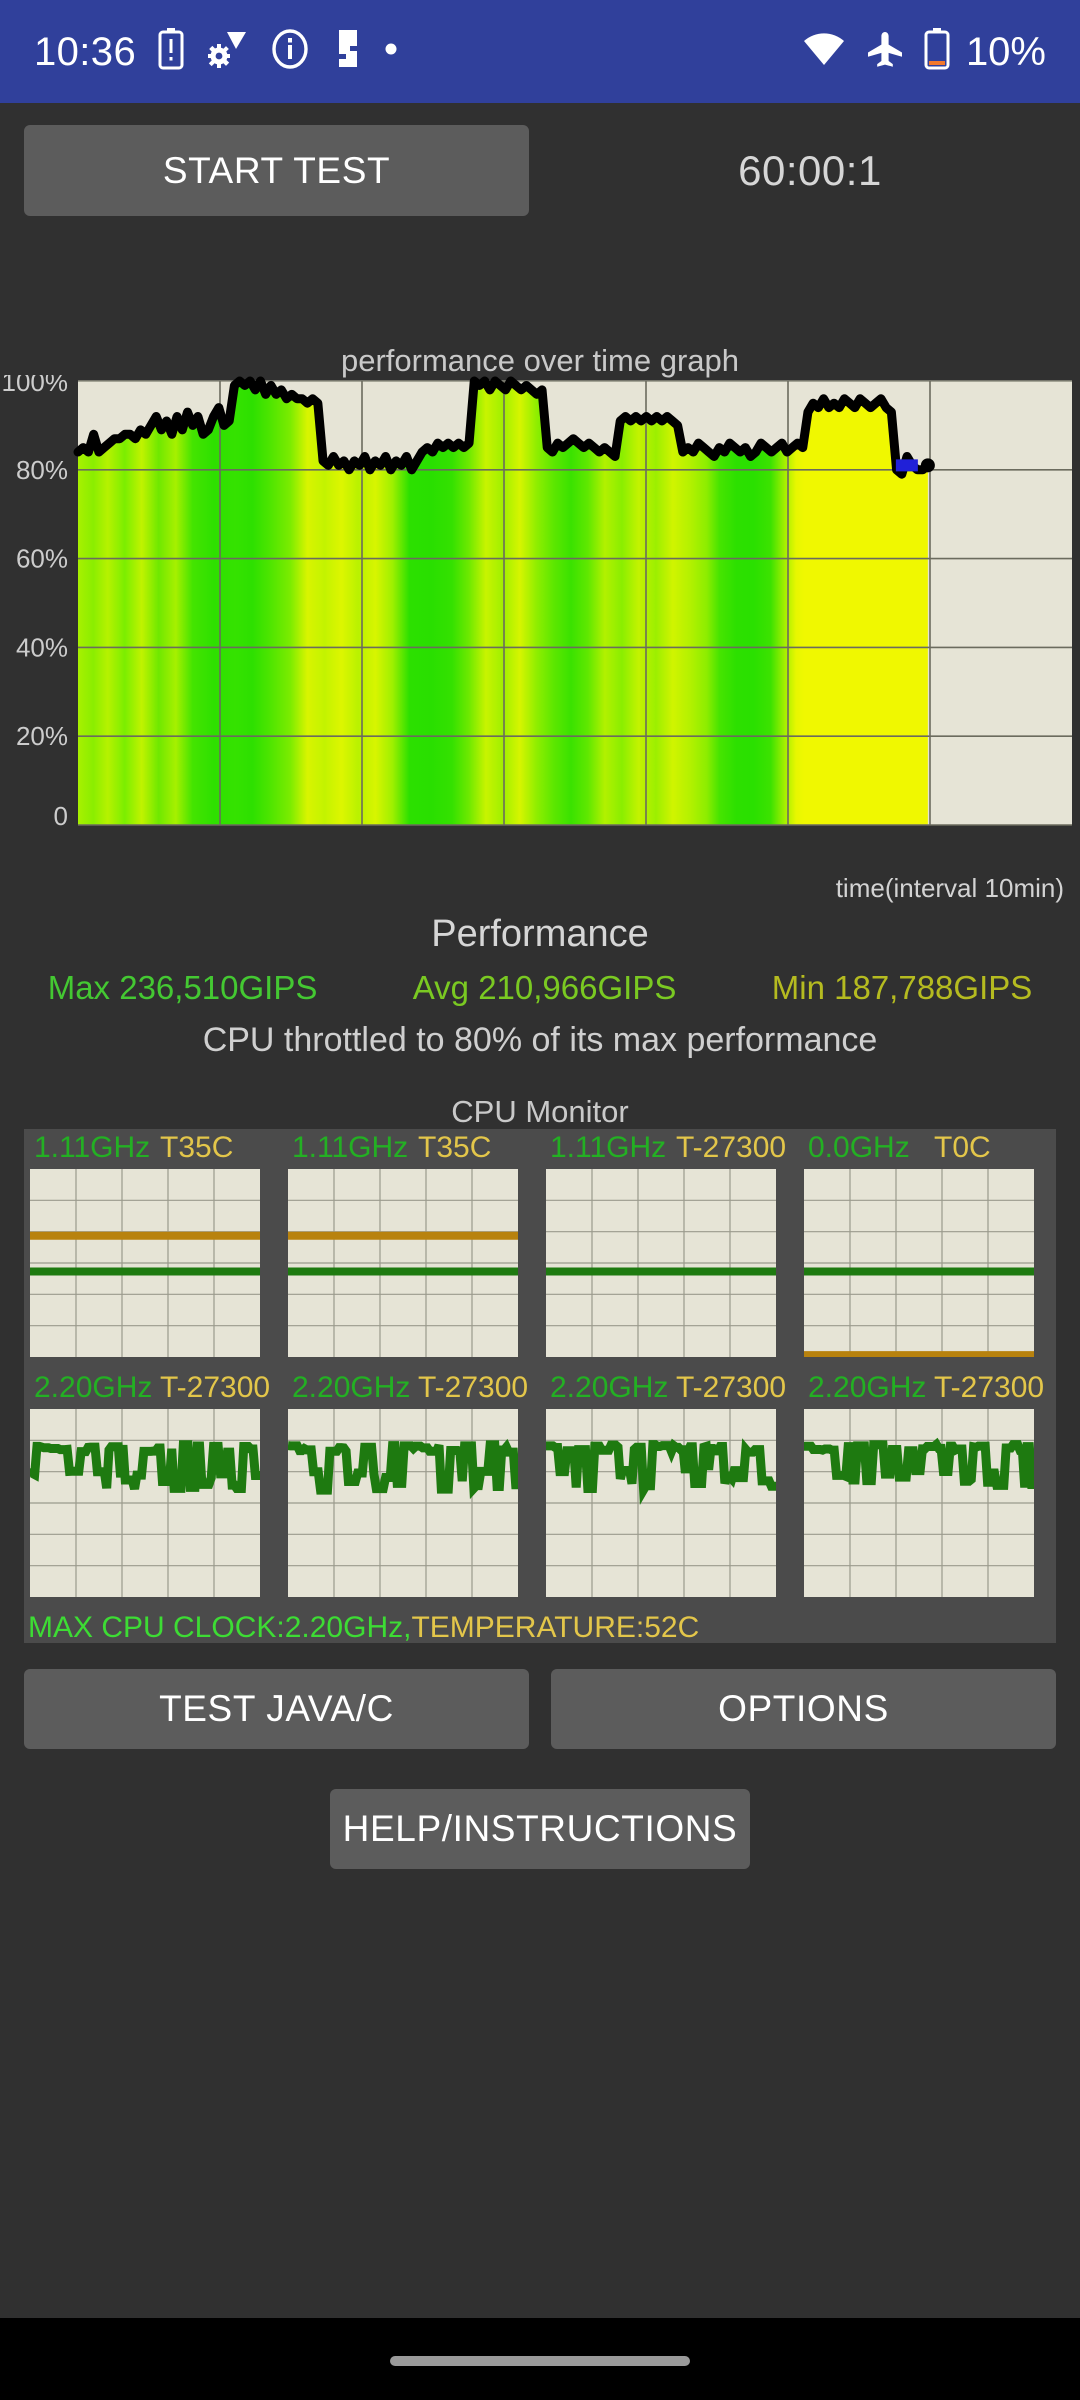  Describe the element at coordinates (276, 170) in the screenshot. I see `start-test-button: START TEST` at that location.